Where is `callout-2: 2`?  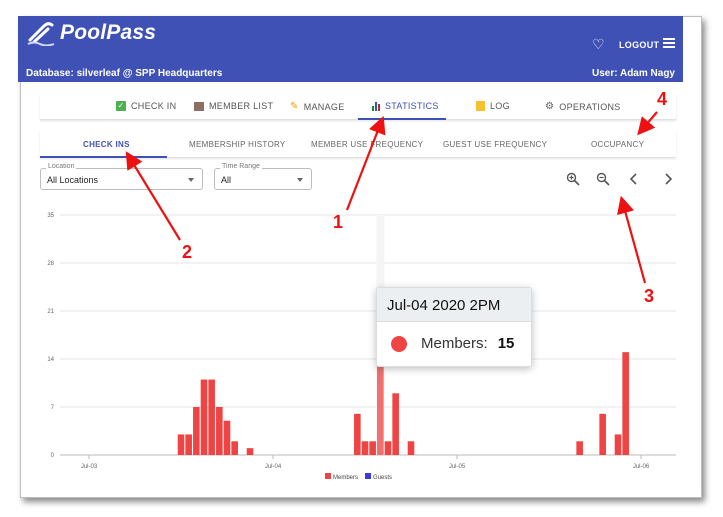
callout-2: 2 is located at coordinates (187, 252).